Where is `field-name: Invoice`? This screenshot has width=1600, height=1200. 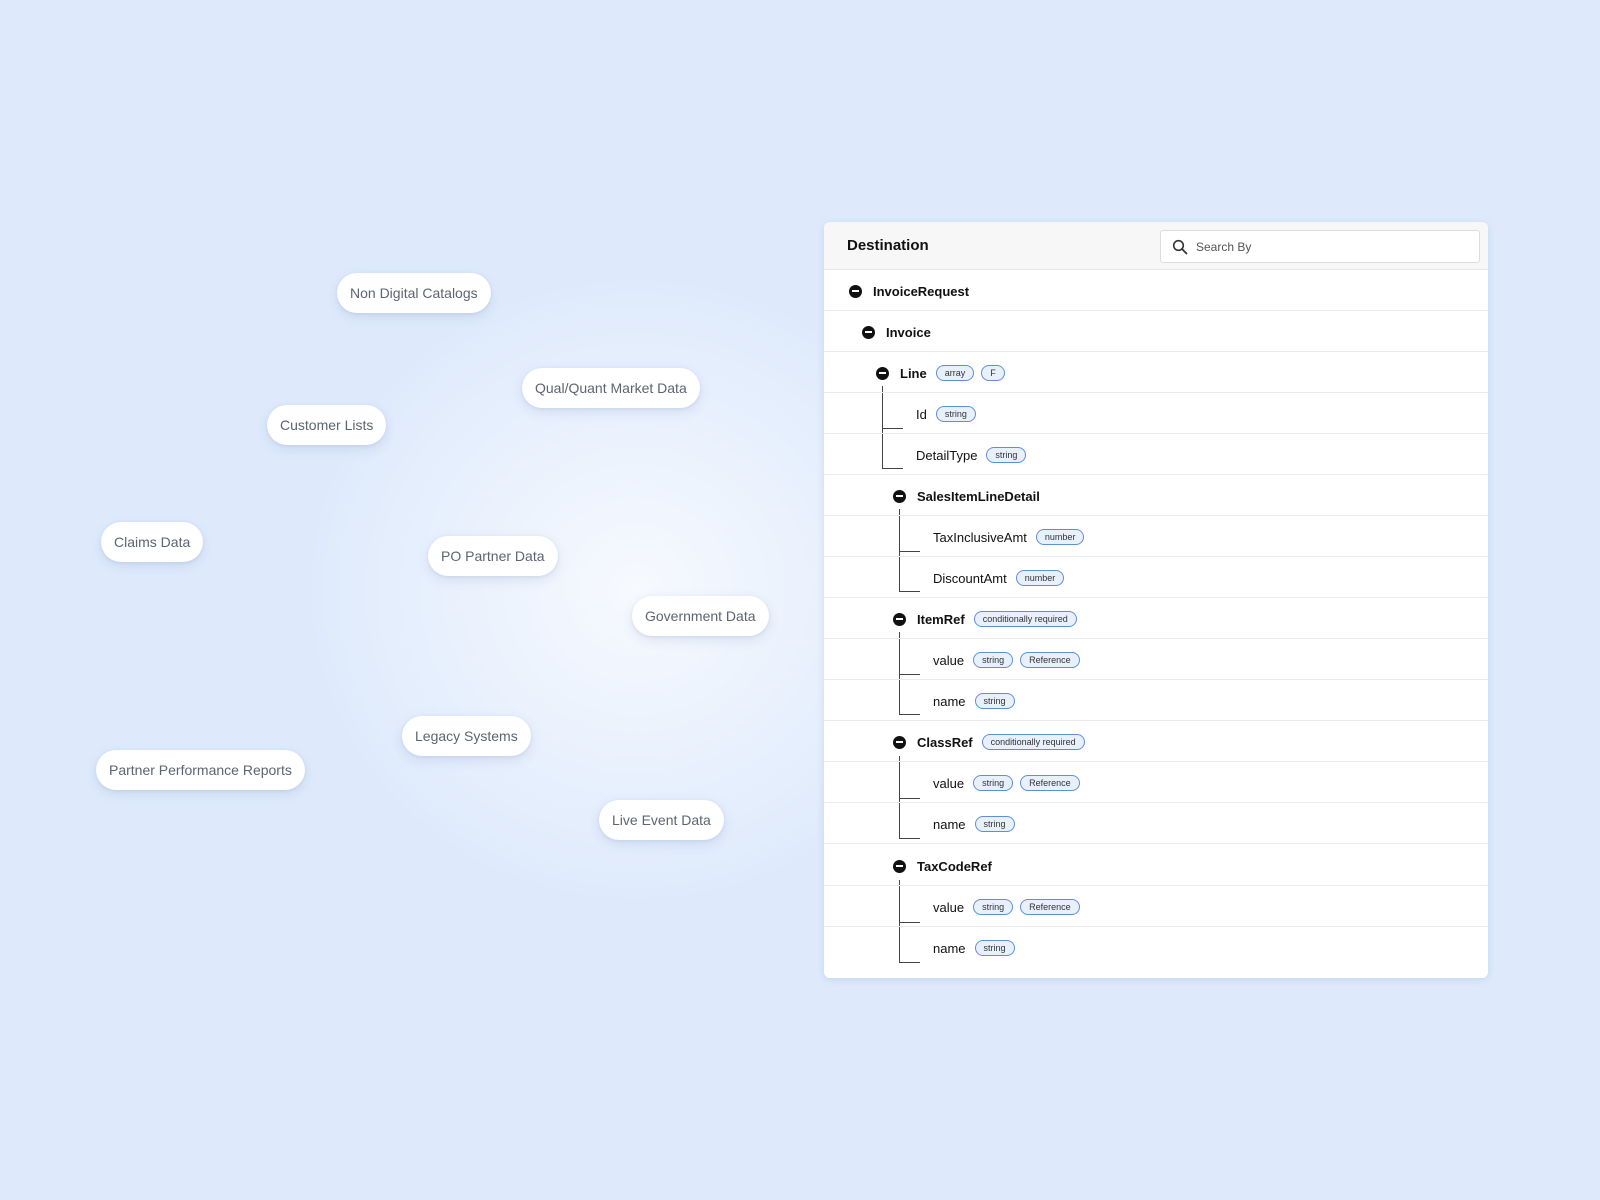
field-name: Invoice is located at coordinates (908, 332).